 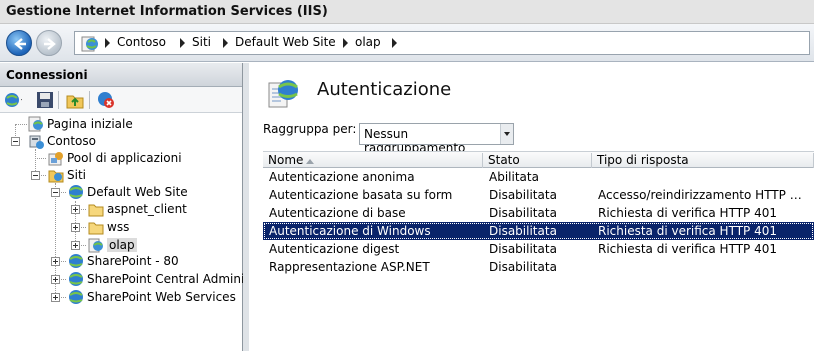 What do you see at coordinates (538, 177) in the screenshot?
I see `table-row: Autenticazione anonima Abilitata` at bounding box center [538, 177].